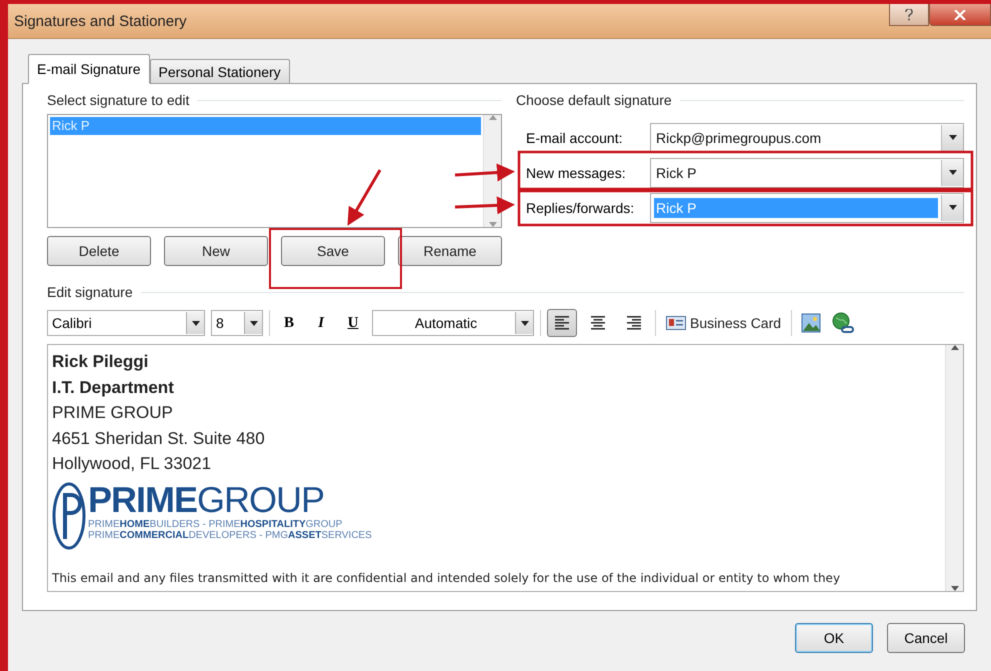 Image resolution: width=991 pixels, height=671 pixels. I want to click on close-icon, so click(960, 15).